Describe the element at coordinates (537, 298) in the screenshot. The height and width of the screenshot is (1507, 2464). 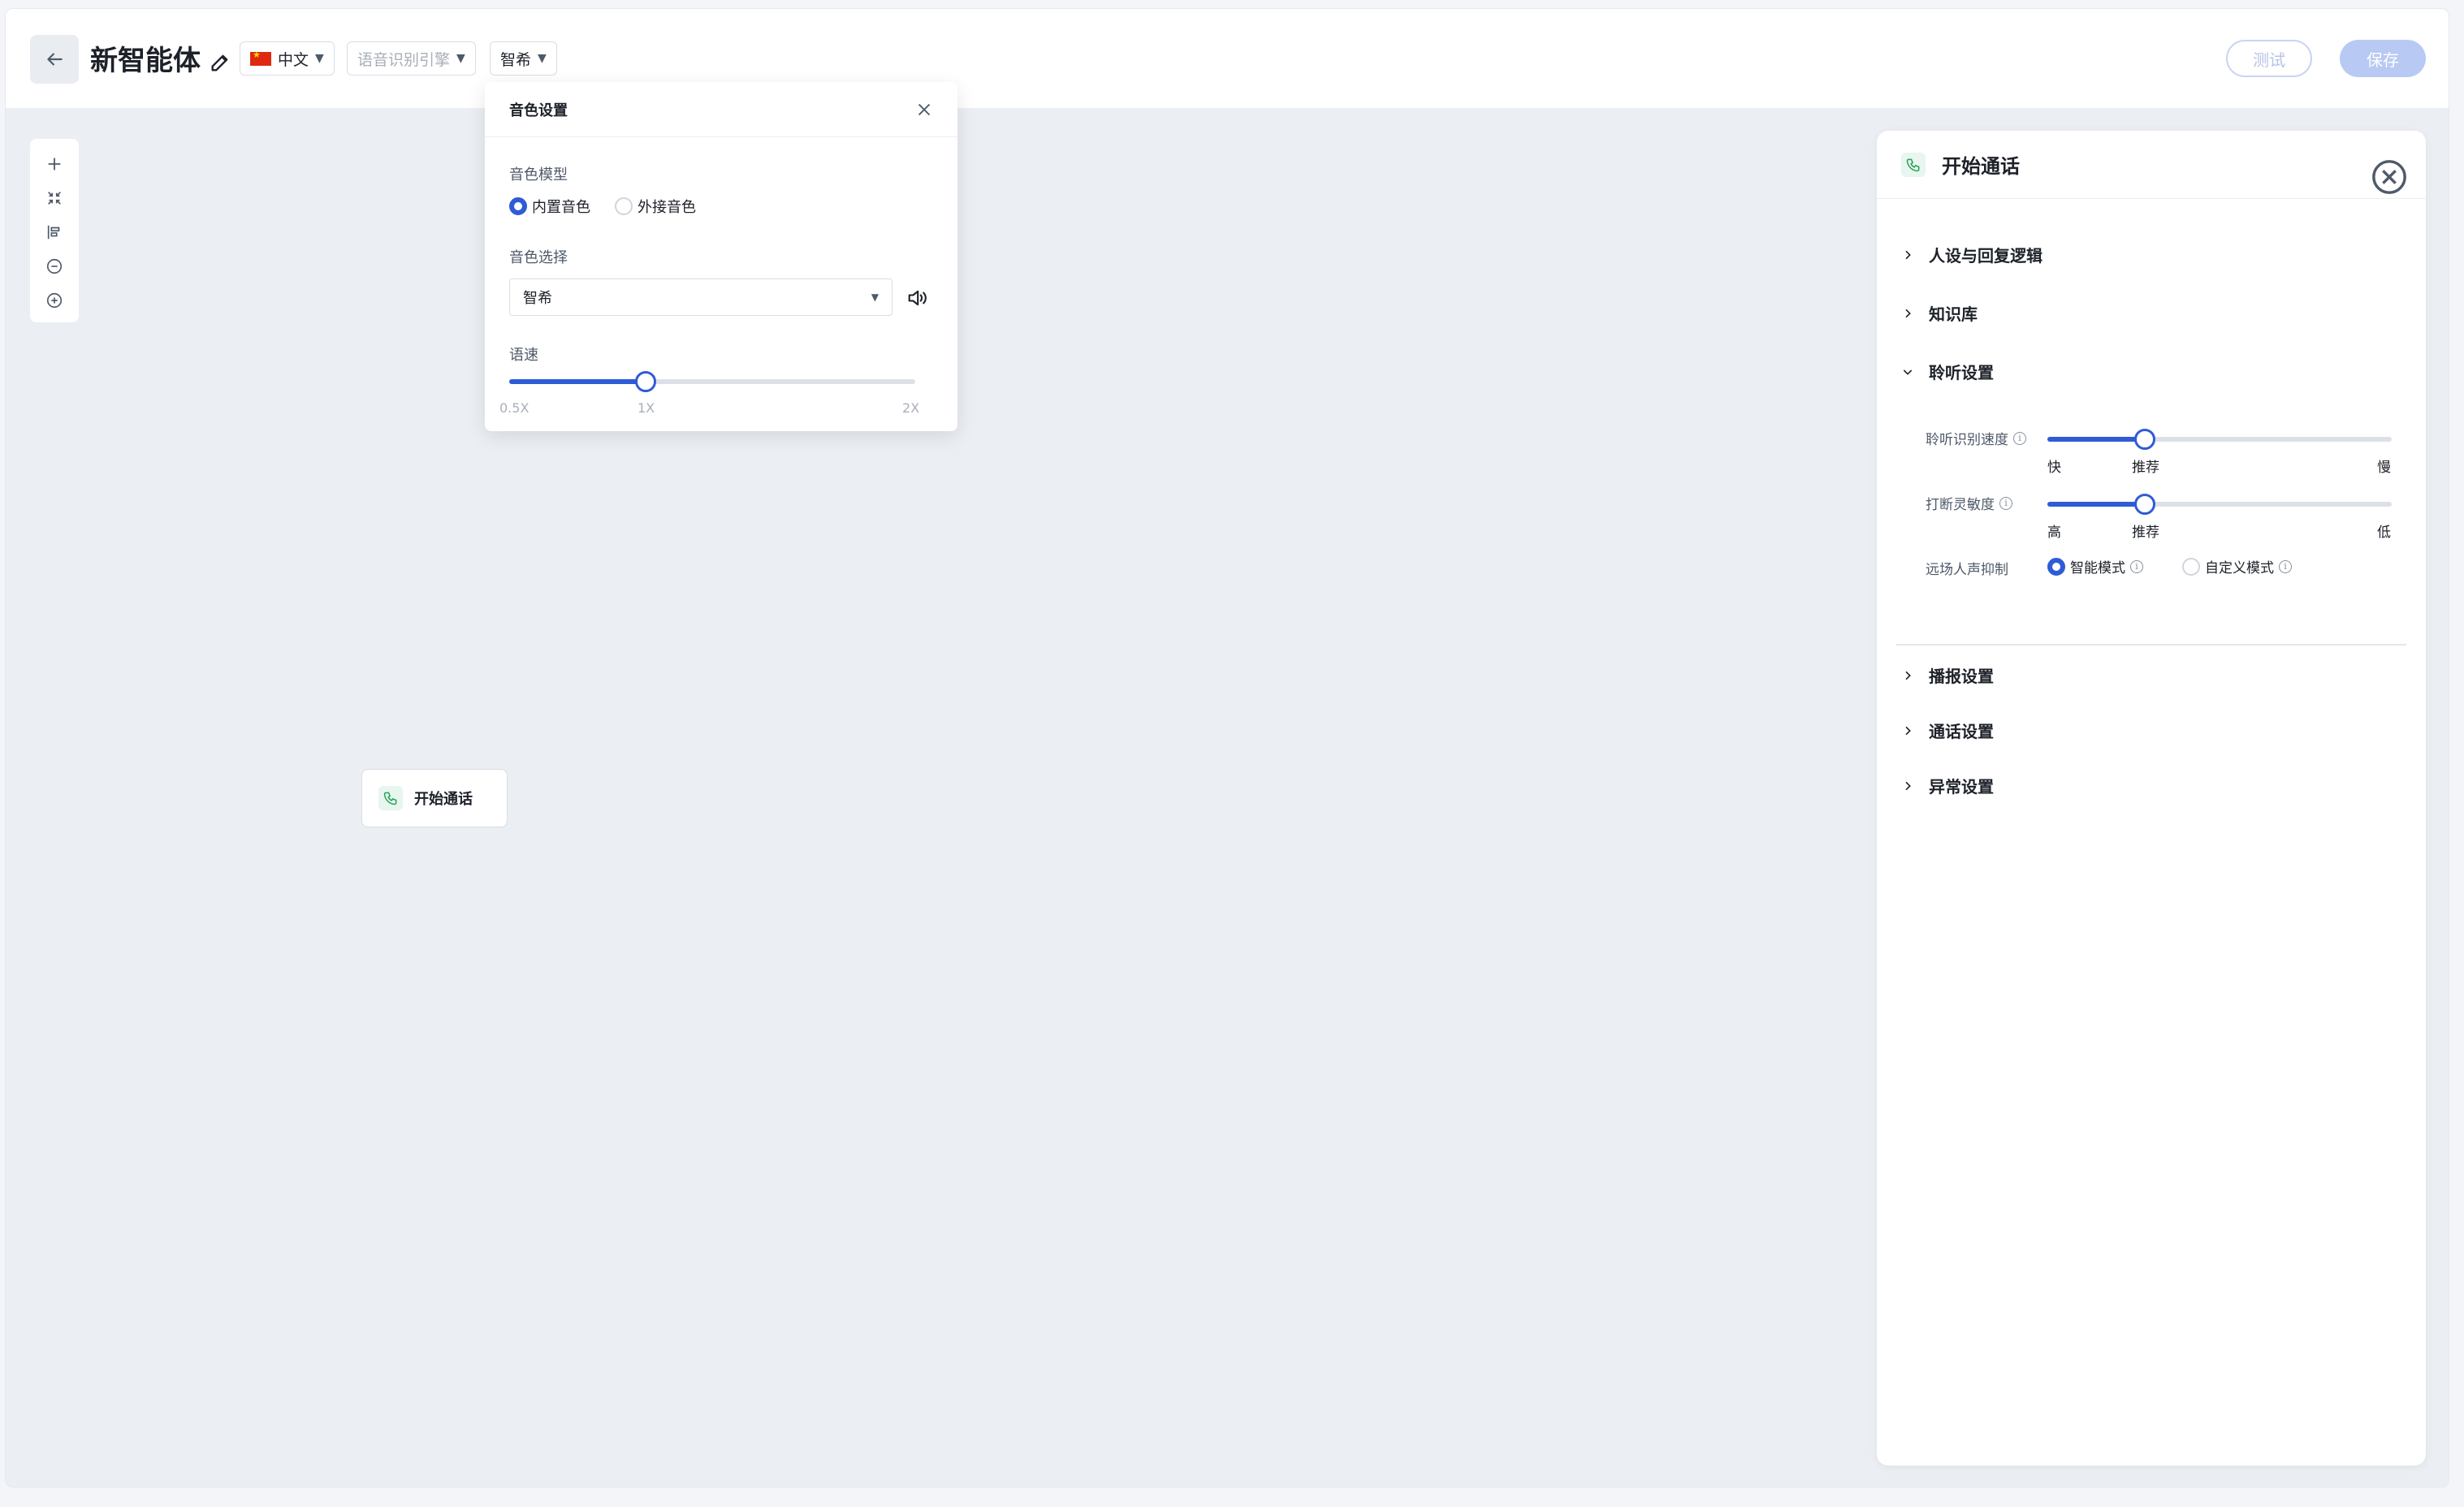
I see `voice-dropdown-value: 智希` at that location.